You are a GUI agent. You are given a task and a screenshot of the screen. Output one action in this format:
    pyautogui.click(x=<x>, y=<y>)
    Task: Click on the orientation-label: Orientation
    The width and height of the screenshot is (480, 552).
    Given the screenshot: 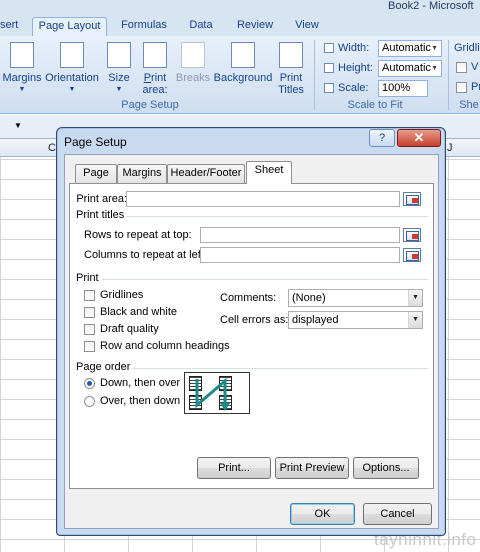 What is the action you would take?
    pyautogui.click(x=72, y=78)
    